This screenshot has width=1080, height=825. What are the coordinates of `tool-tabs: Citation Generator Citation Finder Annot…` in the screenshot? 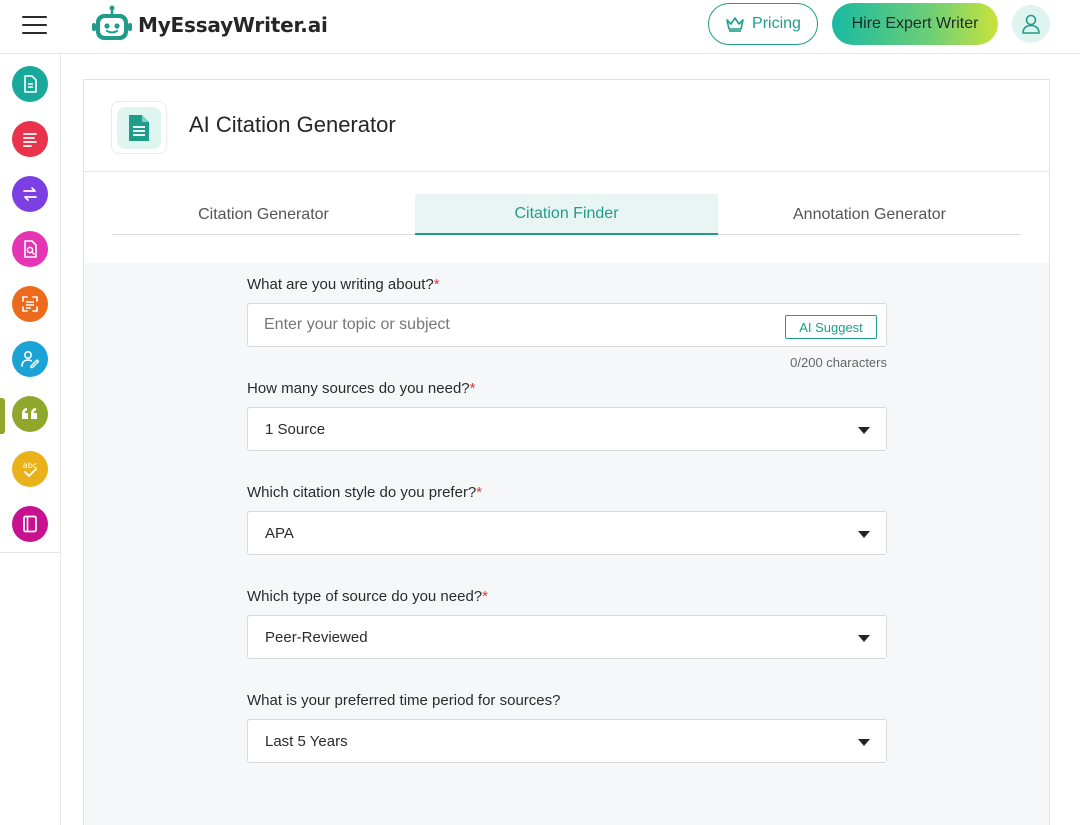 It's located at (566, 214).